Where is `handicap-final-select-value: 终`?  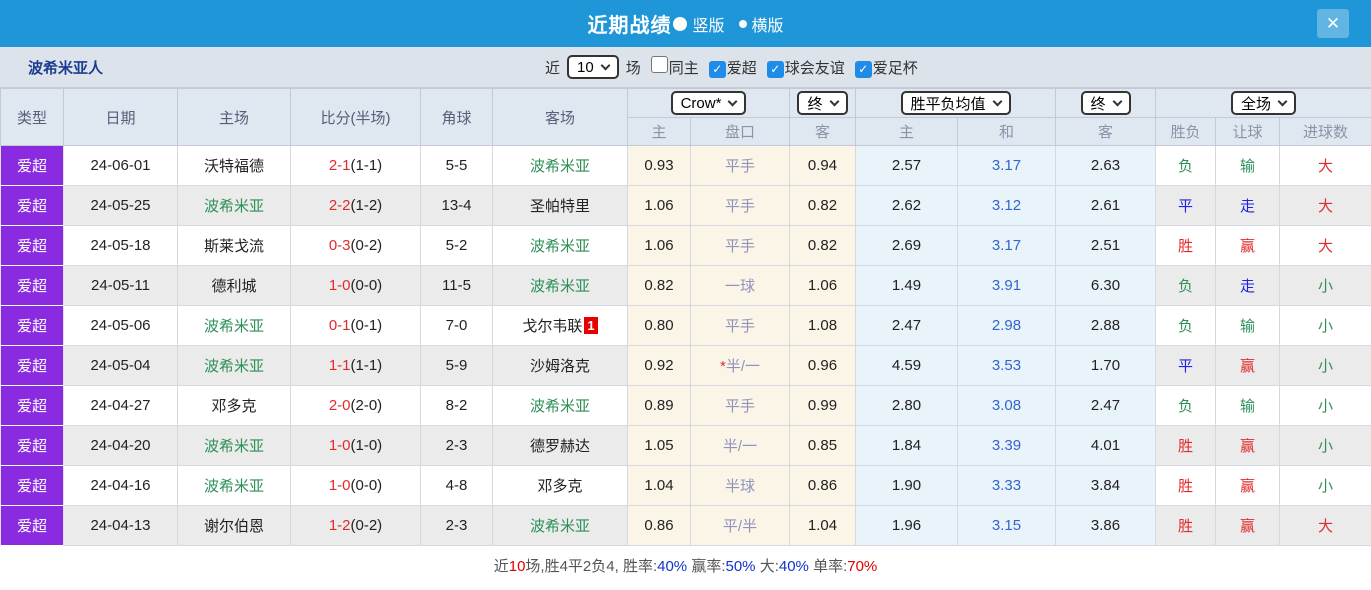 handicap-final-select-value: 终 is located at coordinates (815, 104).